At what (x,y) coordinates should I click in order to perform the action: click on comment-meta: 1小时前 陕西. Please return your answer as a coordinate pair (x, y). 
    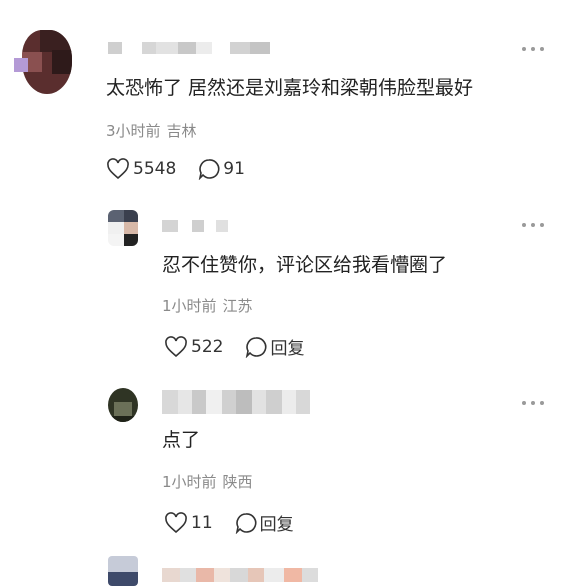
    Looking at the image, I should click on (207, 482).